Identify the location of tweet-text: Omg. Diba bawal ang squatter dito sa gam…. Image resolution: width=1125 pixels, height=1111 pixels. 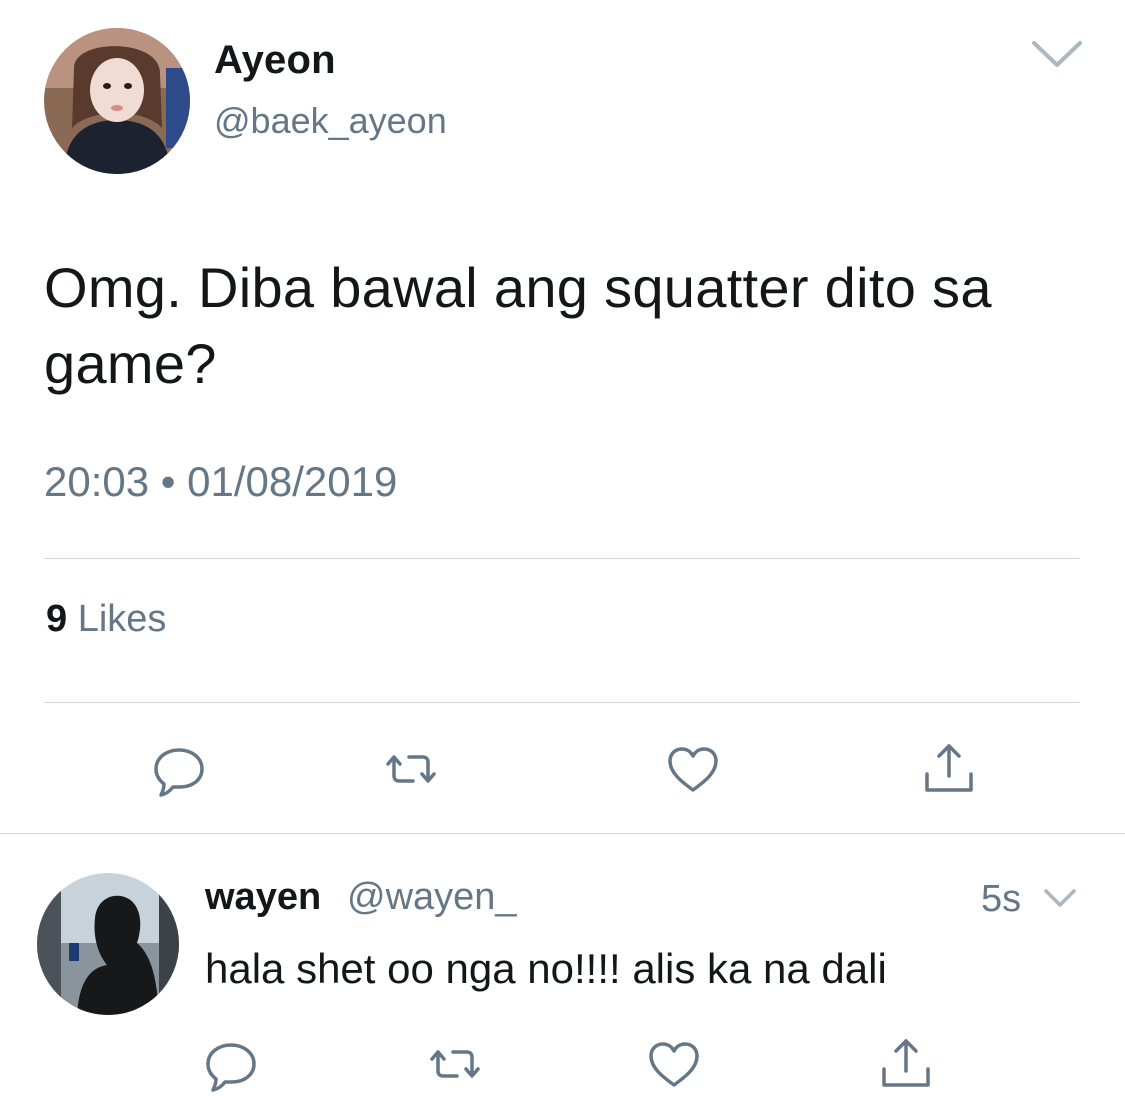
(518, 325).